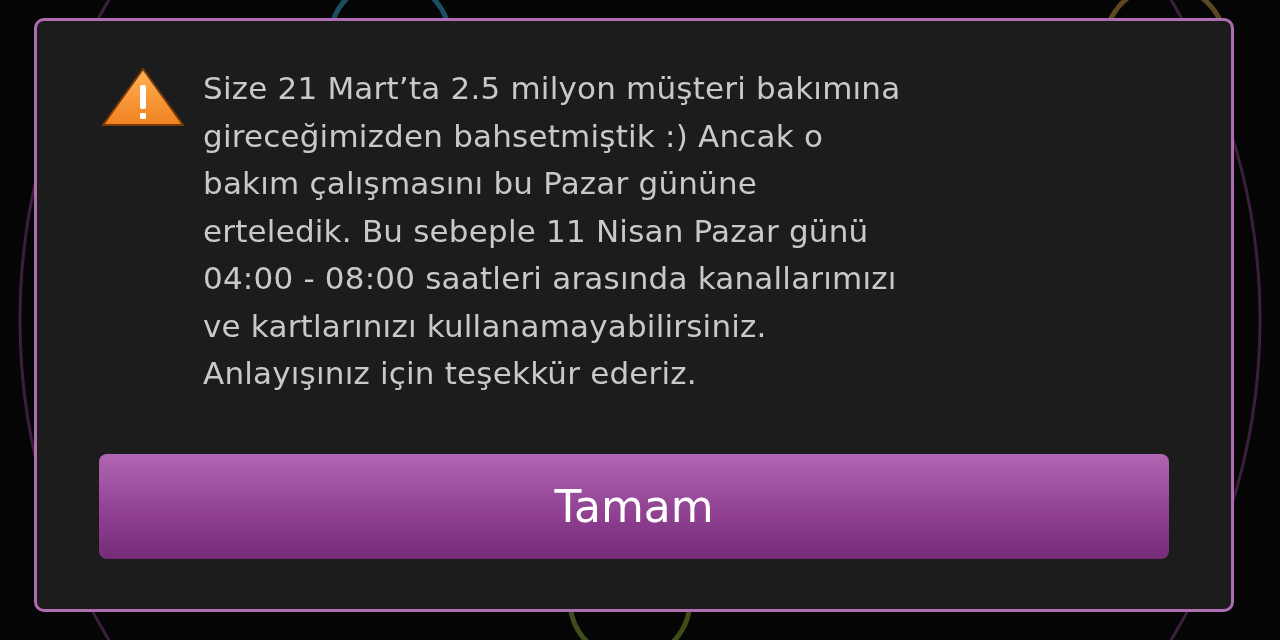  Describe the element at coordinates (143, 97) in the screenshot. I see `warning-icon` at that location.